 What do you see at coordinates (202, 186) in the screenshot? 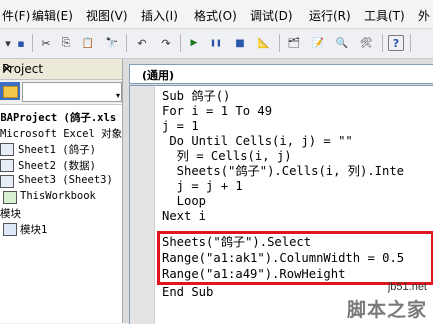
I see `code-line: j = j + 1` at bounding box center [202, 186].